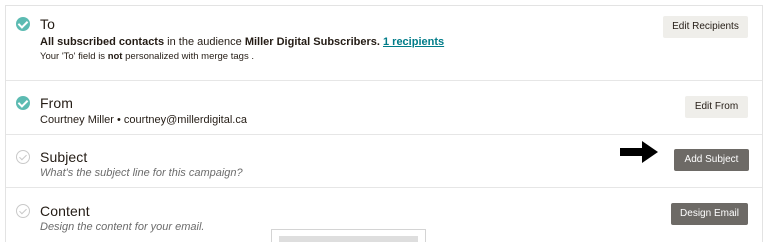 This screenshot has width=768, height=242. What do you see at coordinates (709, 214) in the screenshot?
I see `design-email-button: Design Email` at bounding box center [709, 214].